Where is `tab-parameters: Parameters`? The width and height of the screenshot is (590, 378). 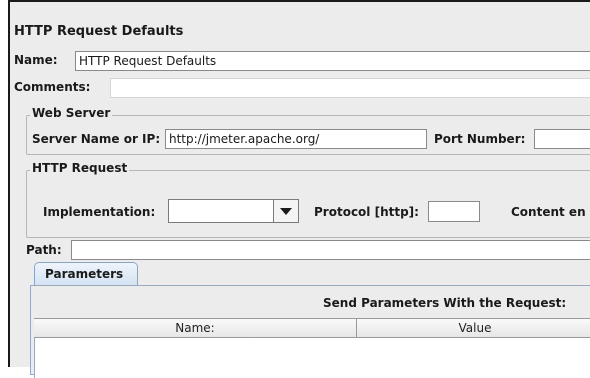 tab-parameters: Parameters is located at coordinates (86, 274).